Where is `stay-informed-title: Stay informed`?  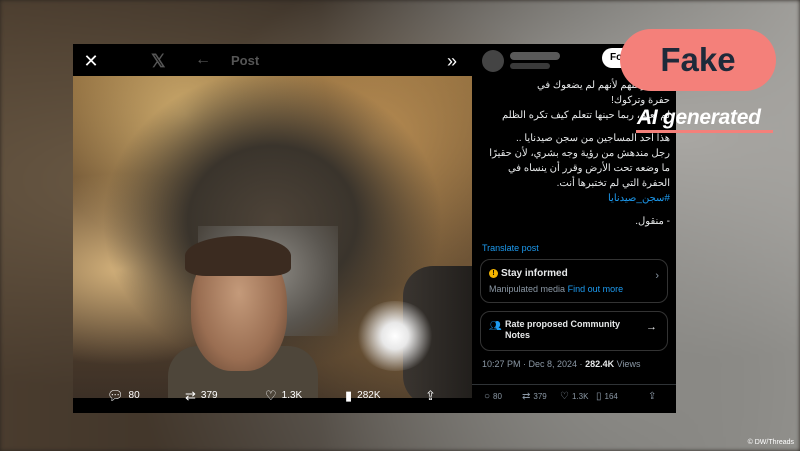 stay-informed-title: Stay informed is located at coordinates (534, 273).